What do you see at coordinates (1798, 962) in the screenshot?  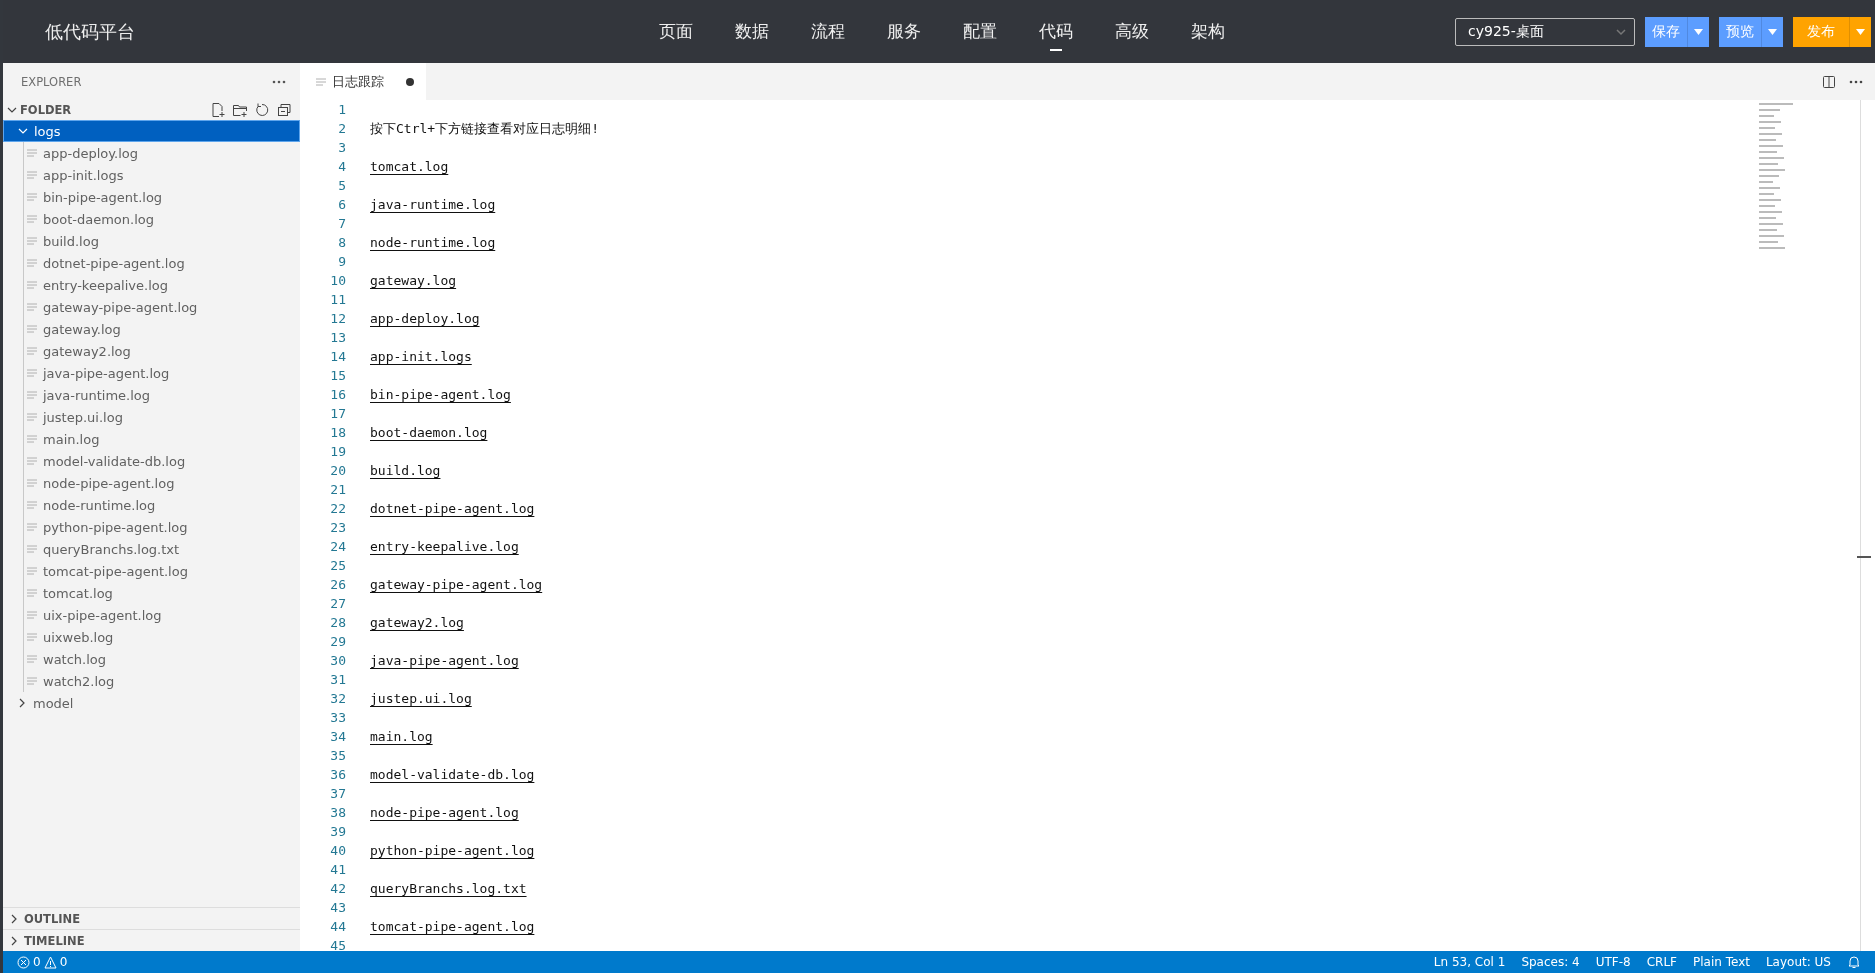 I see `status-item: Layout: US` at bounding box center [1798, 962].